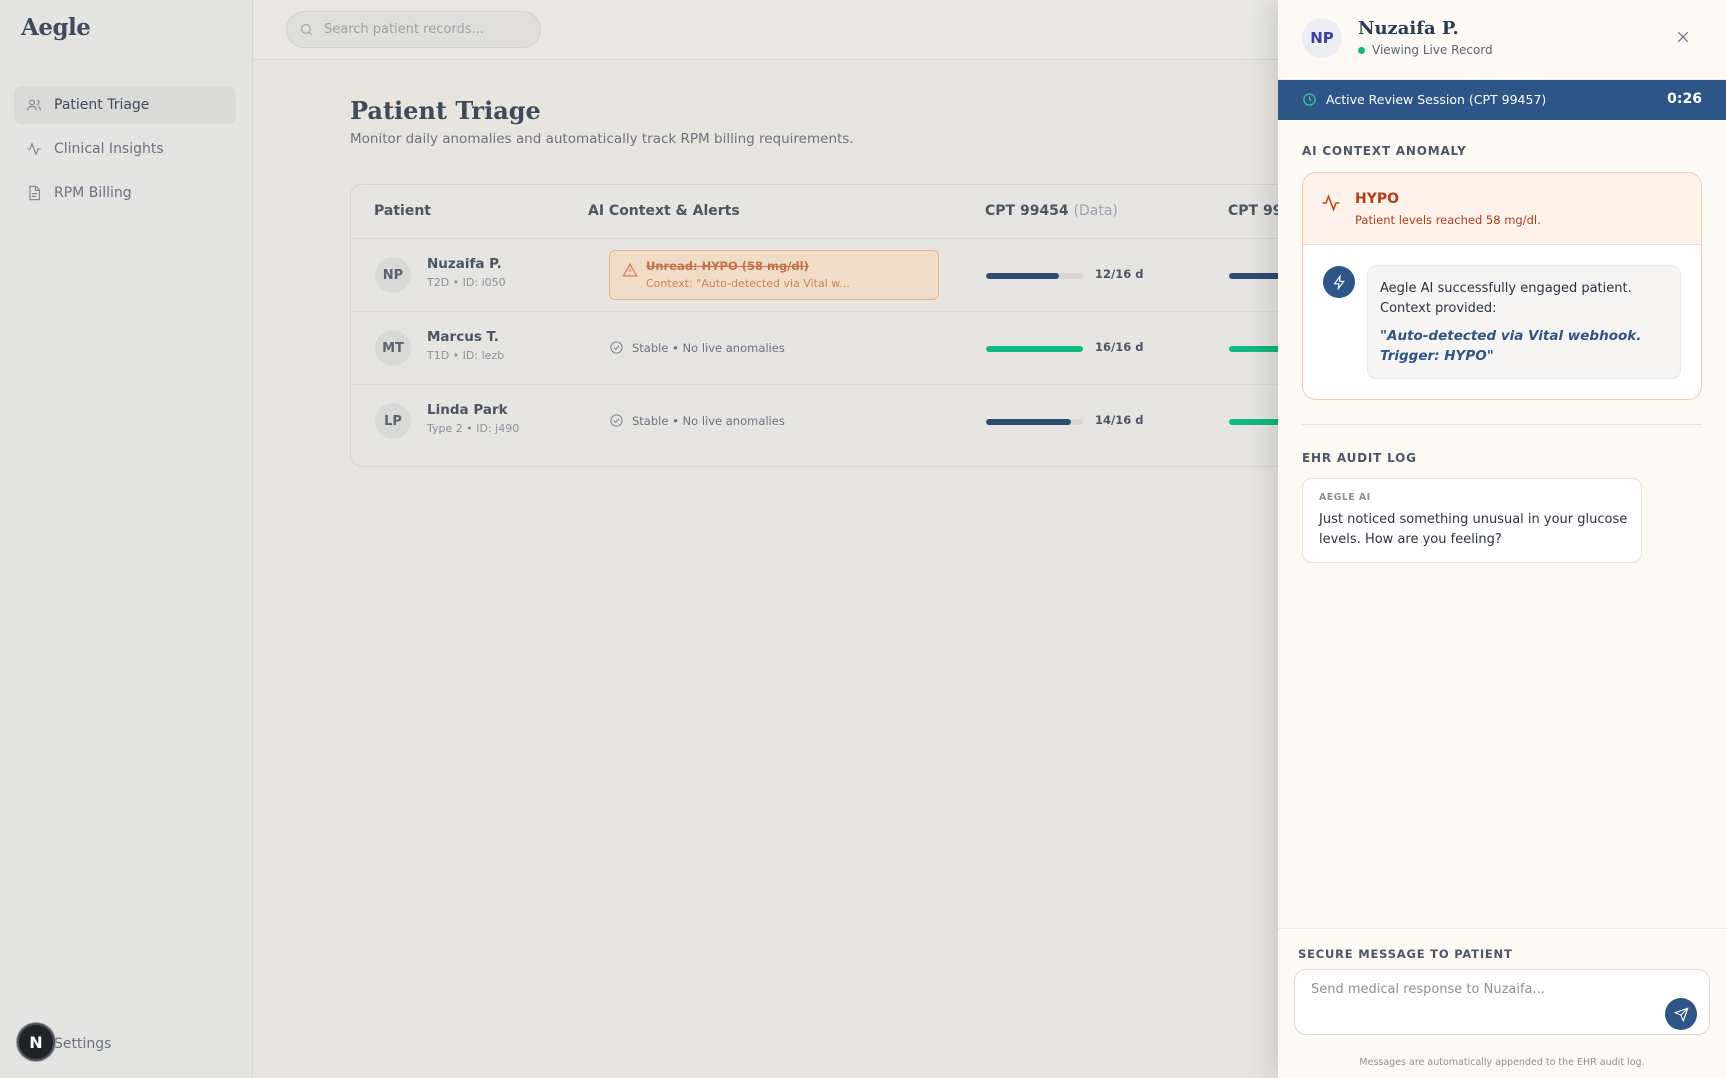 The image size is (1726, 1078). What do you see at coordinates (1255, 211) in the screenshot?
I see `column-header-cpt-99457: CPT 99` at bounding box center [1255, 211].